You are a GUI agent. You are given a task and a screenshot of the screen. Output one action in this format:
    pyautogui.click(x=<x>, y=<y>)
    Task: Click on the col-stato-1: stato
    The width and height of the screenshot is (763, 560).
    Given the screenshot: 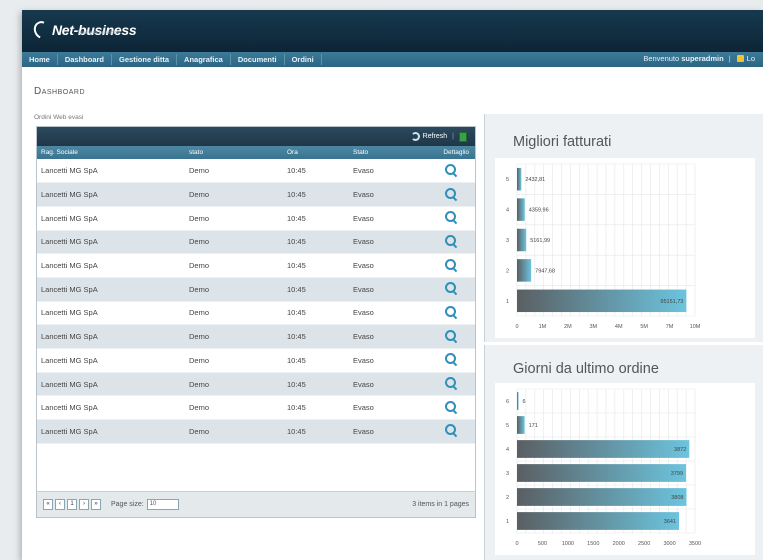 What is the action you would take?
    pyautogui.click(x=234, y=152)
    